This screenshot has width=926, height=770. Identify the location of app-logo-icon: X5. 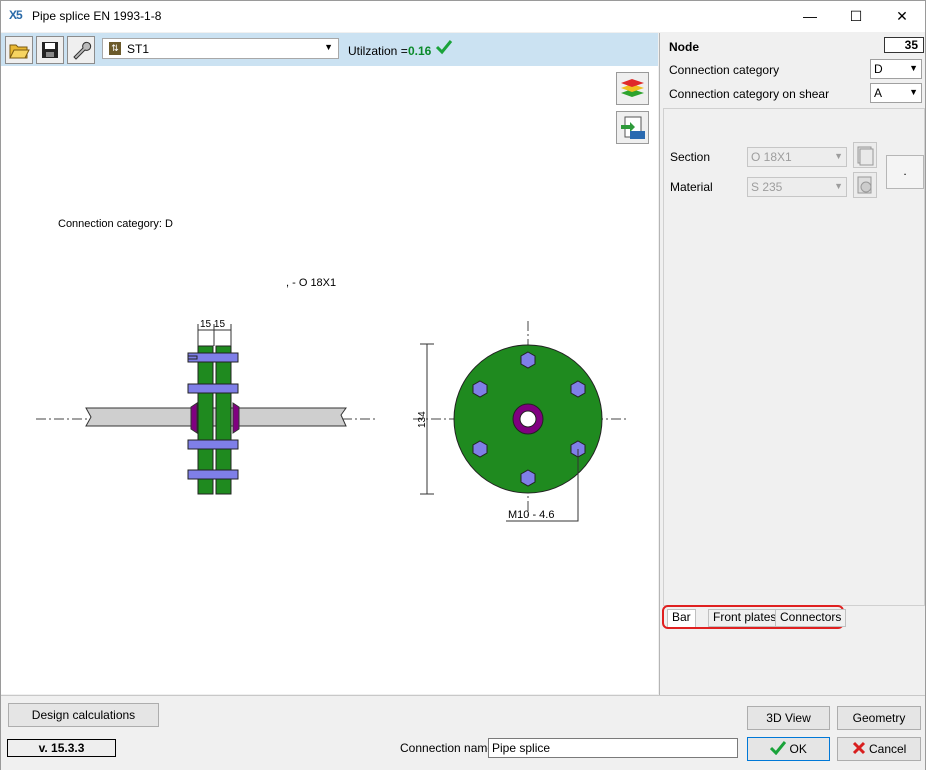
(16, 15).